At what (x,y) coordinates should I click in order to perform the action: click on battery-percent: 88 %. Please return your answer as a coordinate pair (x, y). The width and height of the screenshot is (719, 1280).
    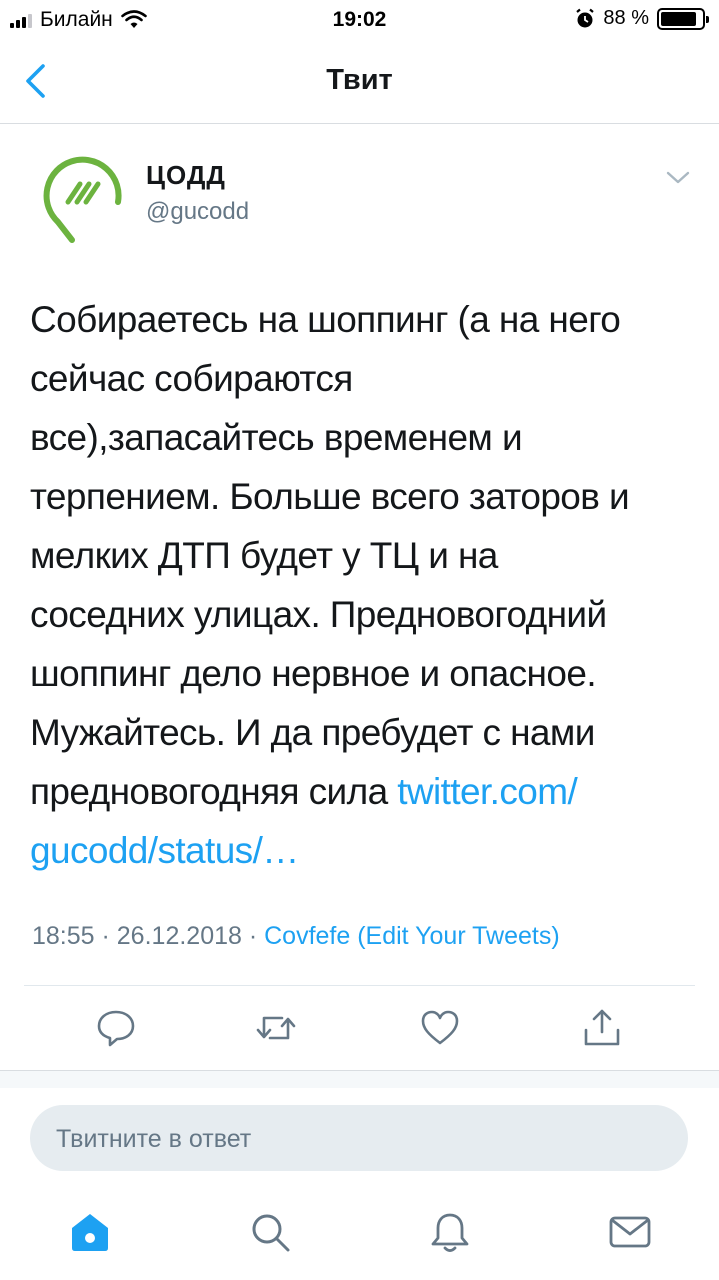
    Looking at the image, I should click on (626, 18).